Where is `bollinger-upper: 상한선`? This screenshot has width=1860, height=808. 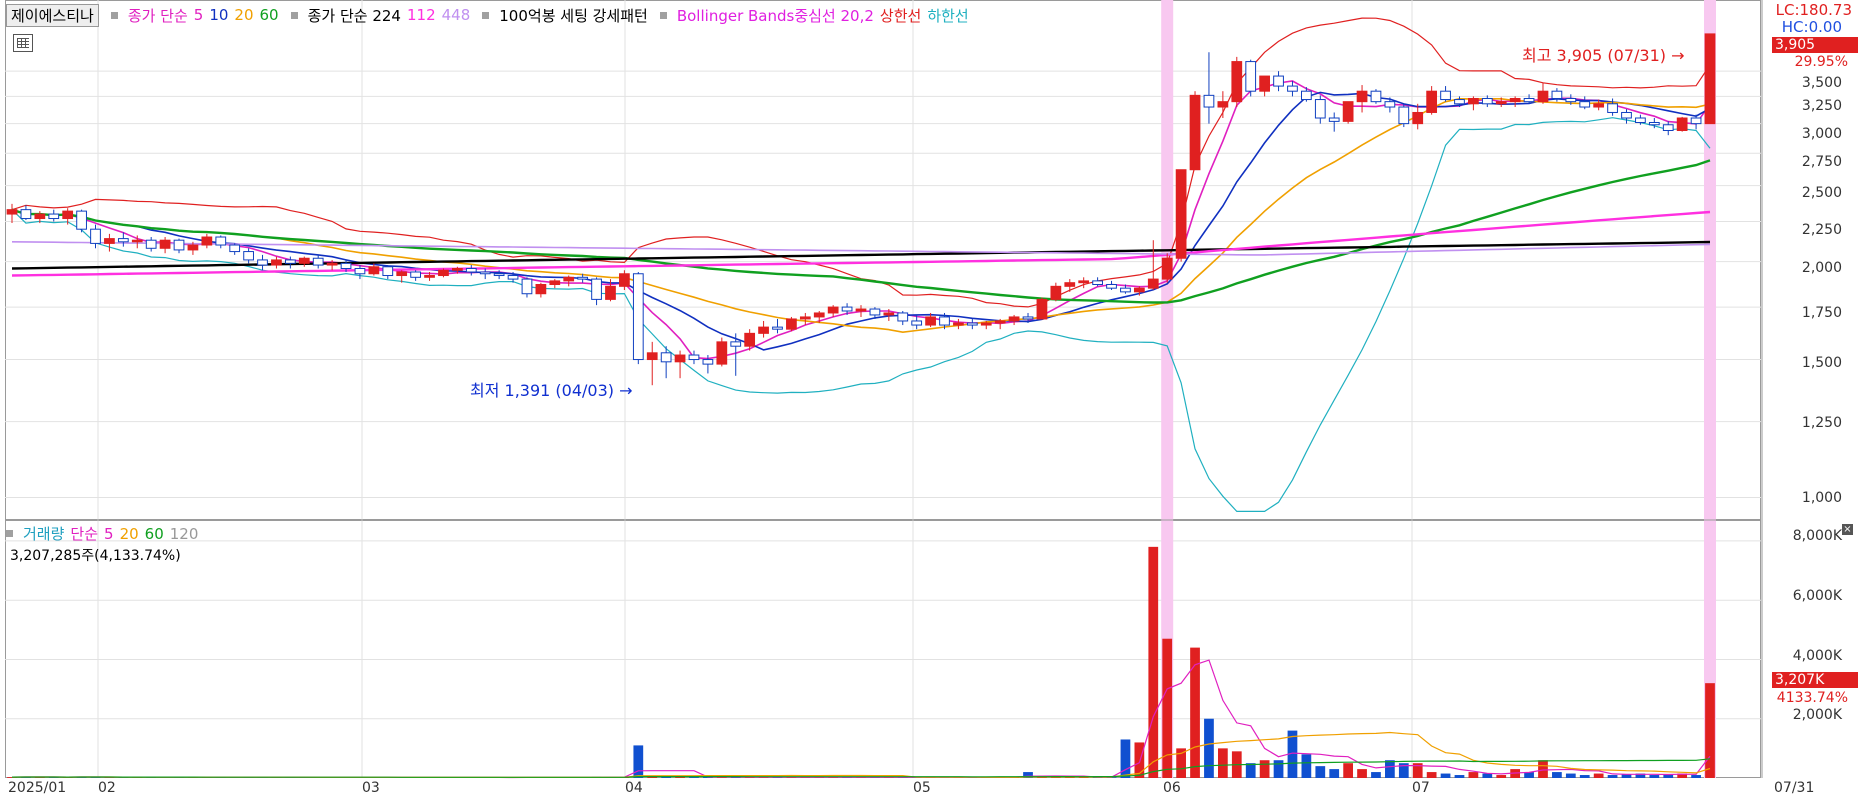 bollinger-upper: 상한선 is located at coordinates (900, 15).